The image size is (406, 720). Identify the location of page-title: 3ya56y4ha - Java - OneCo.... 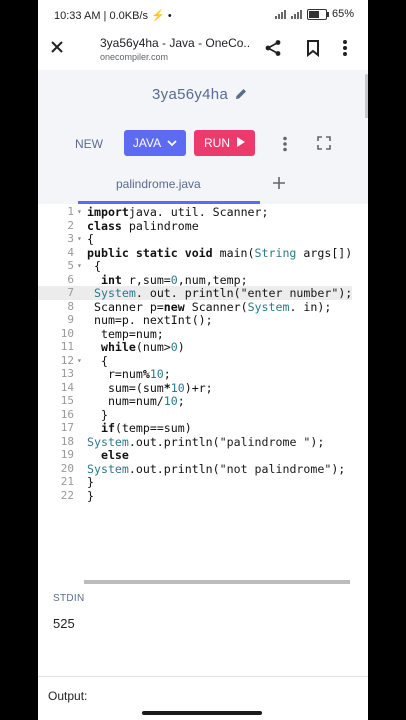
(175, 43).